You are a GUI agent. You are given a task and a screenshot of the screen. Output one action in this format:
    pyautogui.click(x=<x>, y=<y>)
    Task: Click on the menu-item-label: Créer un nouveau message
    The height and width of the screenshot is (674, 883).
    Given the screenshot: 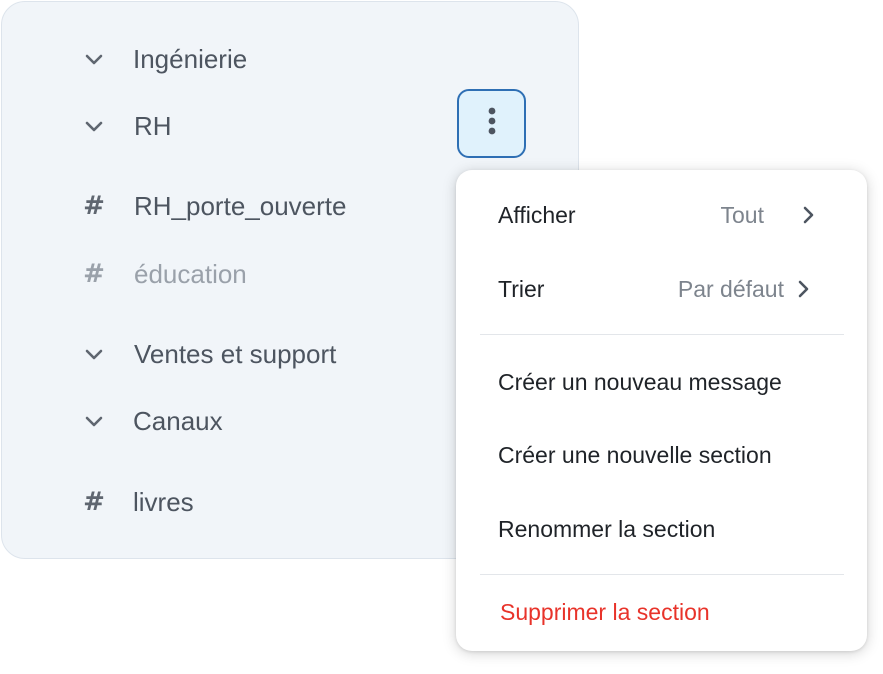 What is the action you would take?
    pyautogui.click(x=640, y=382)
    